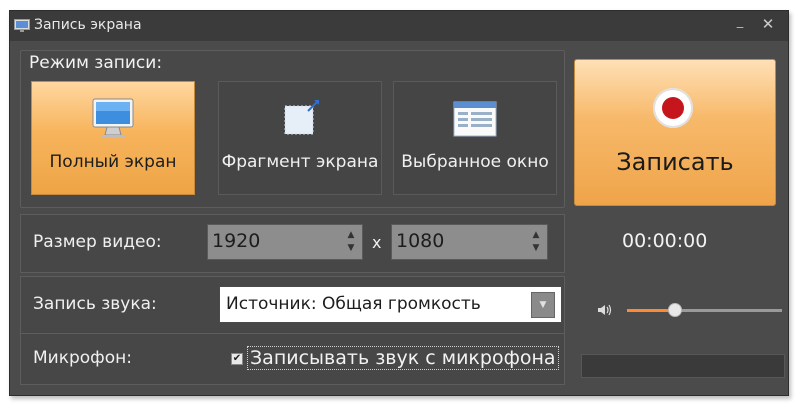  I want to click on volume-slider-thumb, so click(675, 310).